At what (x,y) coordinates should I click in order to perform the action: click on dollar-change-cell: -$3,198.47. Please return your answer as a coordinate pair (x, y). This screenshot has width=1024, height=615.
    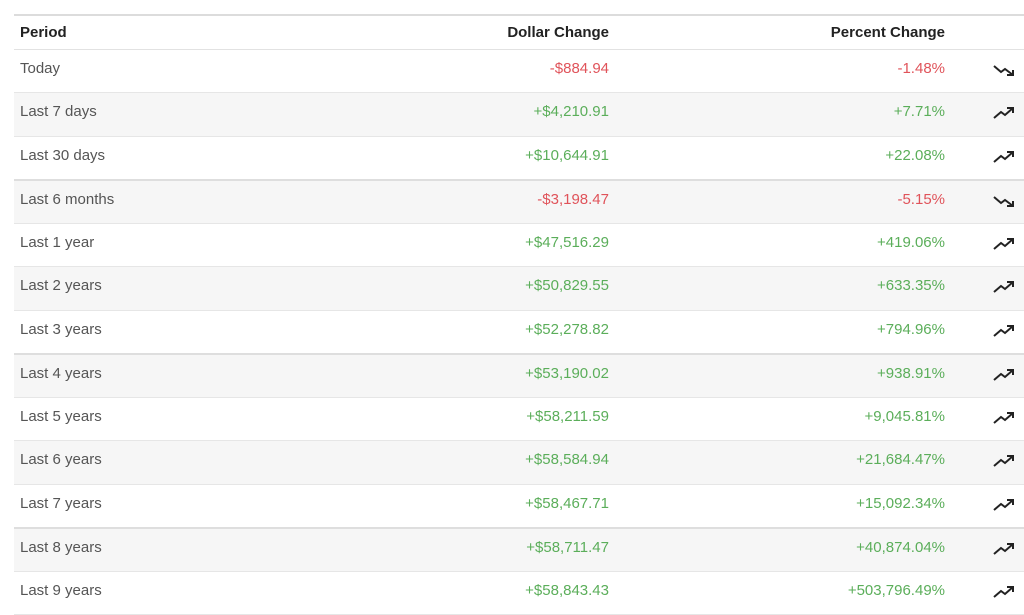
    Looking at the image, I should click on (573, 199).